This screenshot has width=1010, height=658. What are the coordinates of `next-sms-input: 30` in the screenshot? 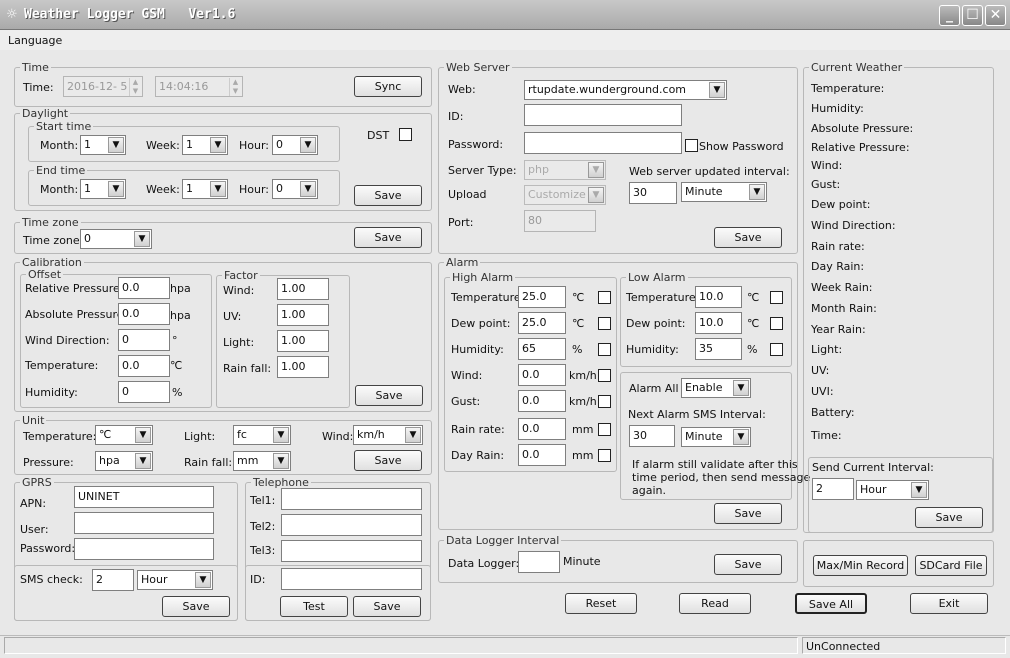 It's located at (652, 436).